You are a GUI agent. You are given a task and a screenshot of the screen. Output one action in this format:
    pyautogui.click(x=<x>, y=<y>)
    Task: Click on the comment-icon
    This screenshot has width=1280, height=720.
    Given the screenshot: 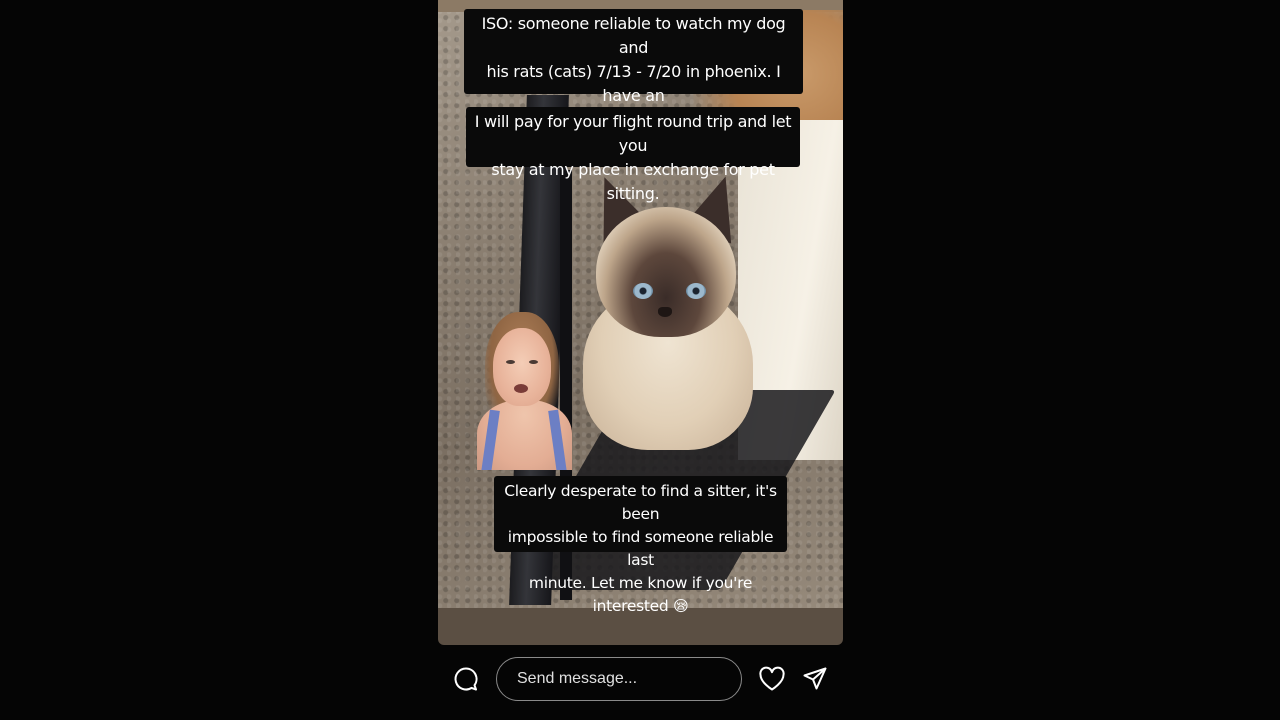 What is the action you would take?
    pyautogui.click(x=466, y=679)
    